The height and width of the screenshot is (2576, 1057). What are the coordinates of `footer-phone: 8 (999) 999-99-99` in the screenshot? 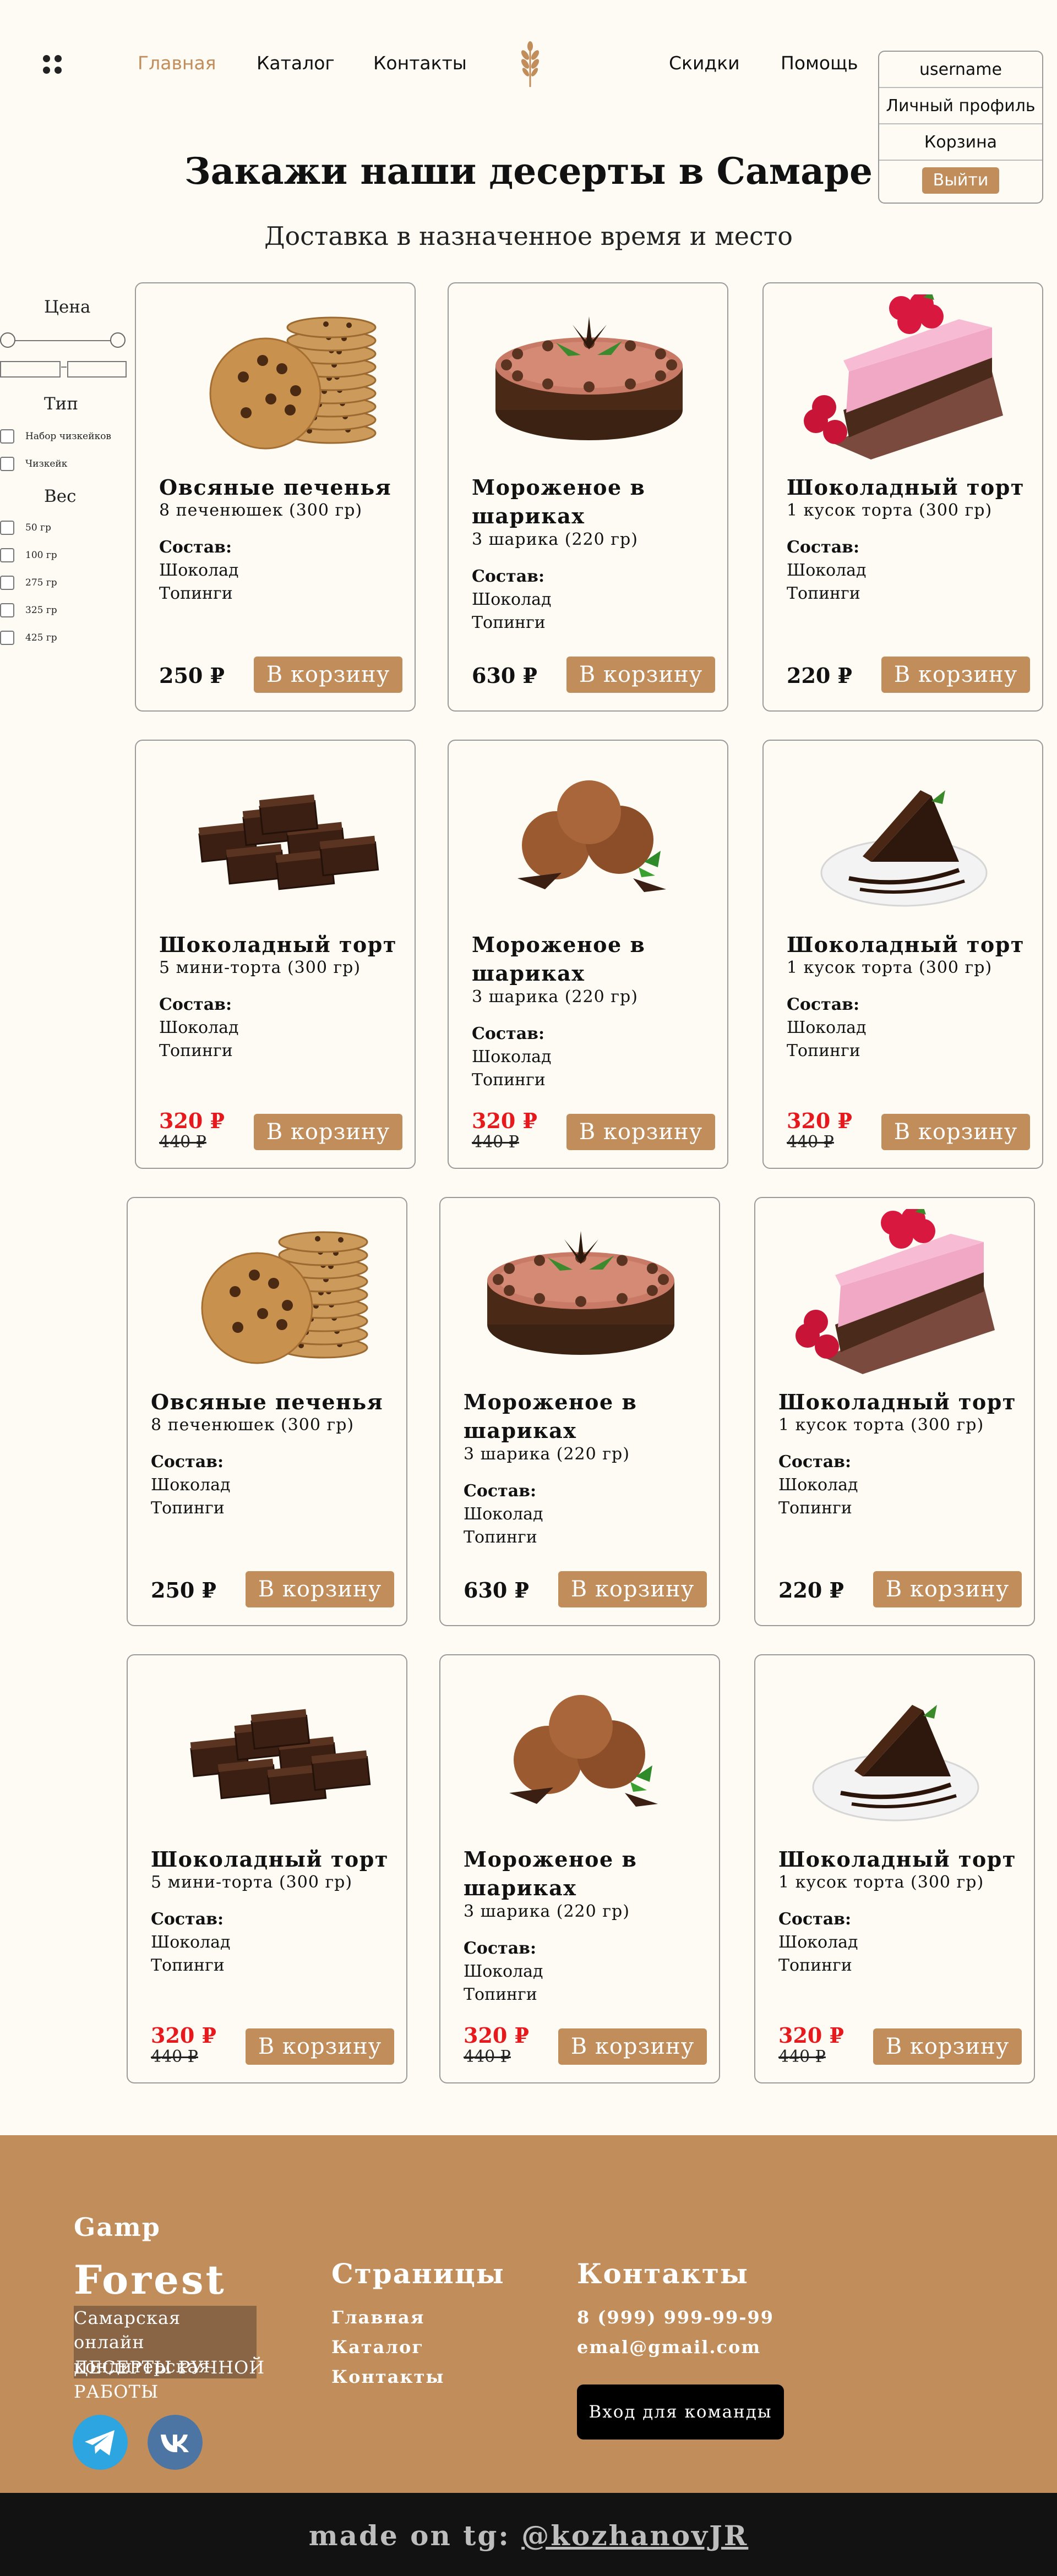 It's located at (676, 2317).